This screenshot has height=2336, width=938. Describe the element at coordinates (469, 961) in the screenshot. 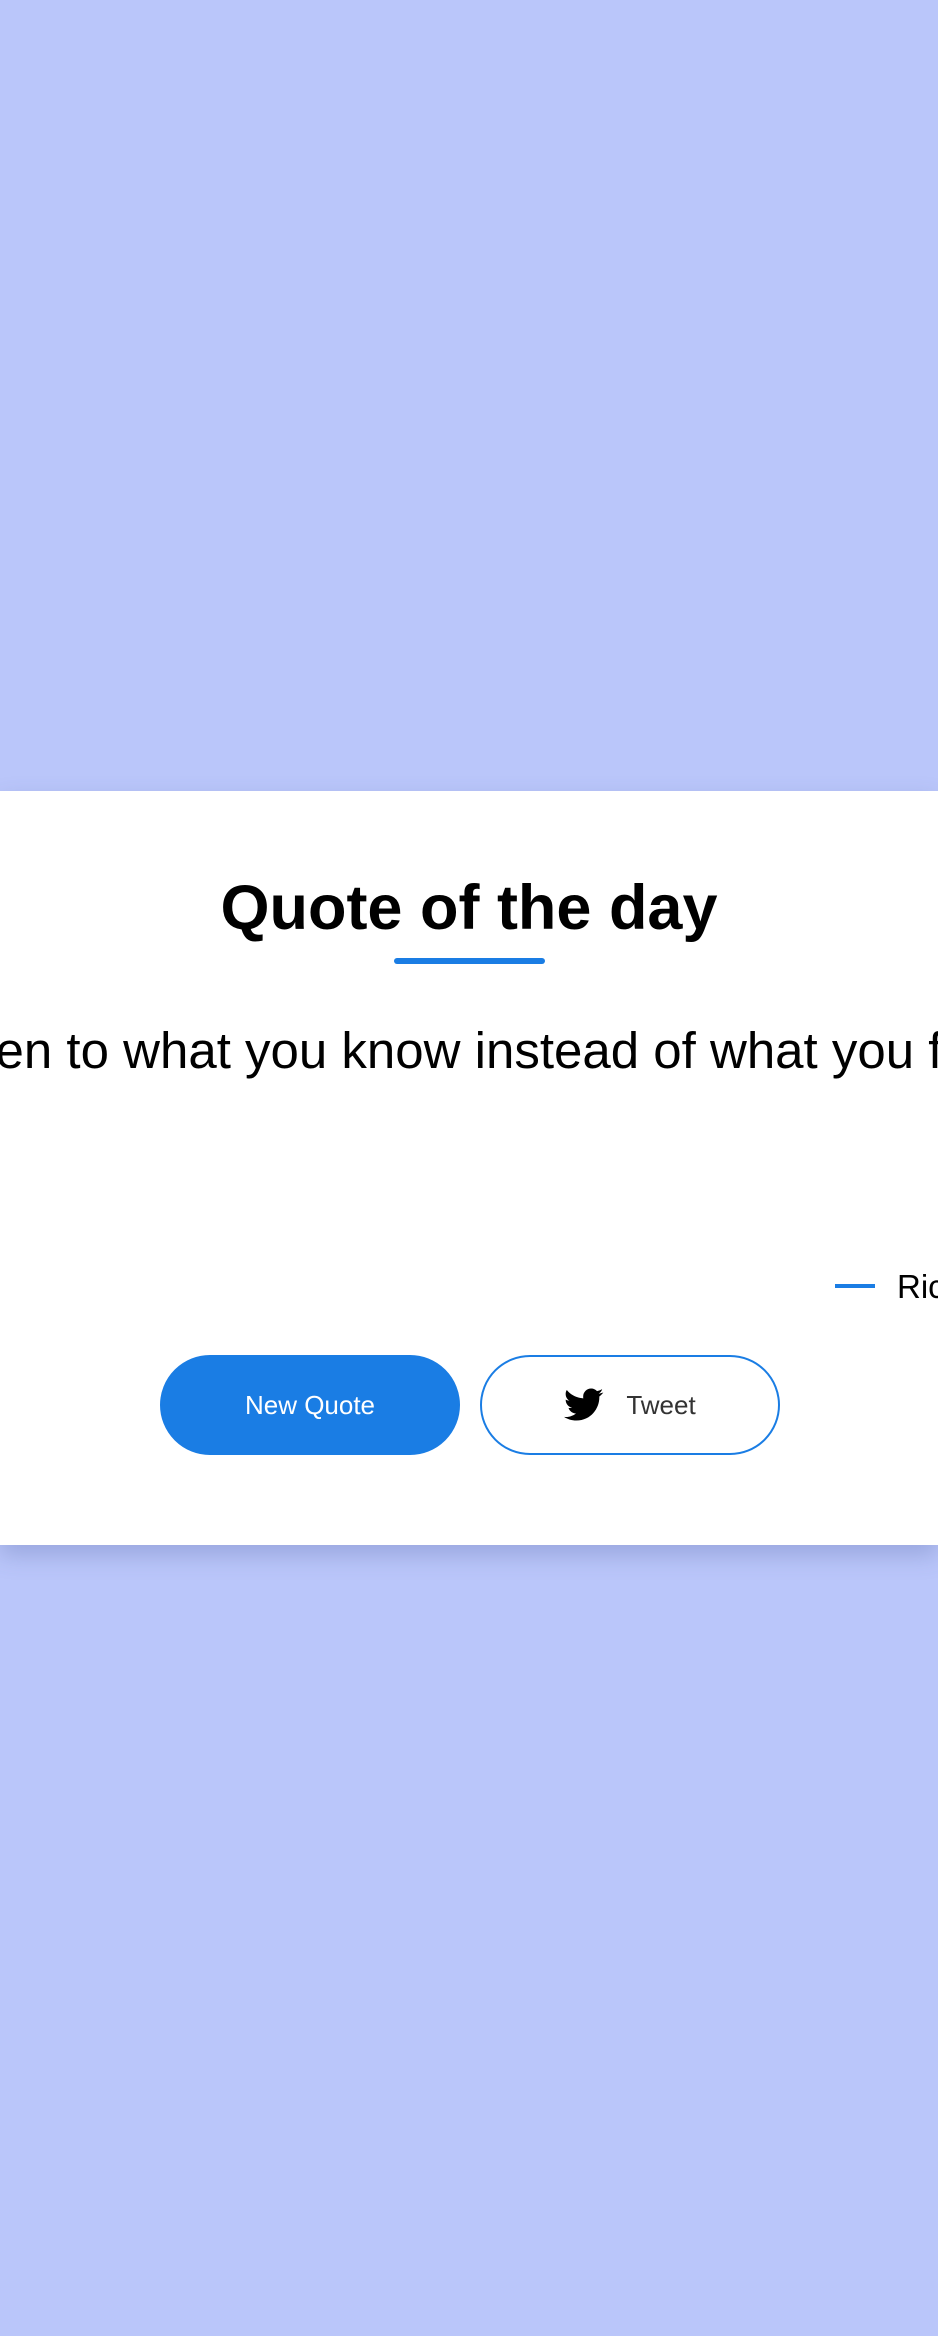

I see `title-underline` at that location.